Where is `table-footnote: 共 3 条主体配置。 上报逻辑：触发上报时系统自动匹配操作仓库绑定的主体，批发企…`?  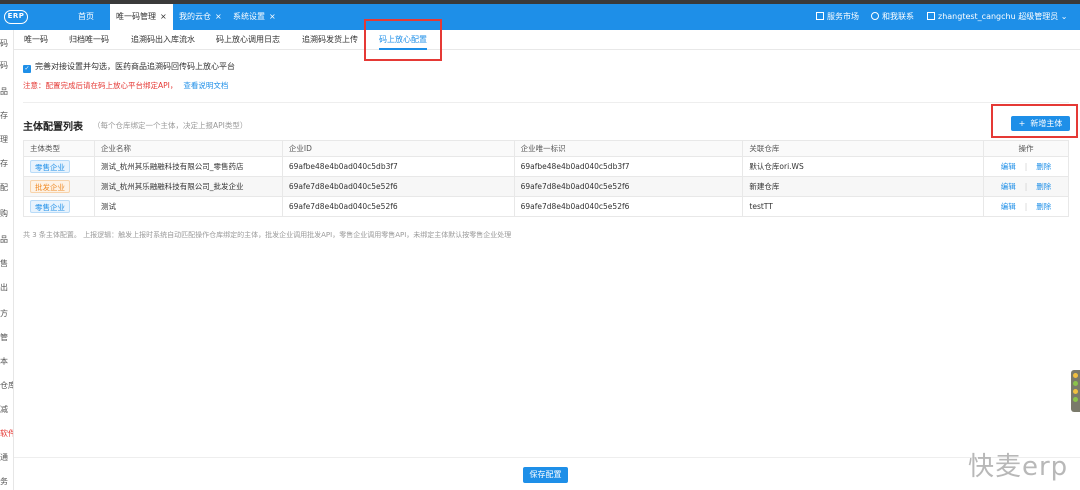
table-footnote: 共 3 条主体配置。 上报逻辑：触发上报时系统自动匹配操作仓库绑定的主体，批发企… is located at coordinates (267, 235).